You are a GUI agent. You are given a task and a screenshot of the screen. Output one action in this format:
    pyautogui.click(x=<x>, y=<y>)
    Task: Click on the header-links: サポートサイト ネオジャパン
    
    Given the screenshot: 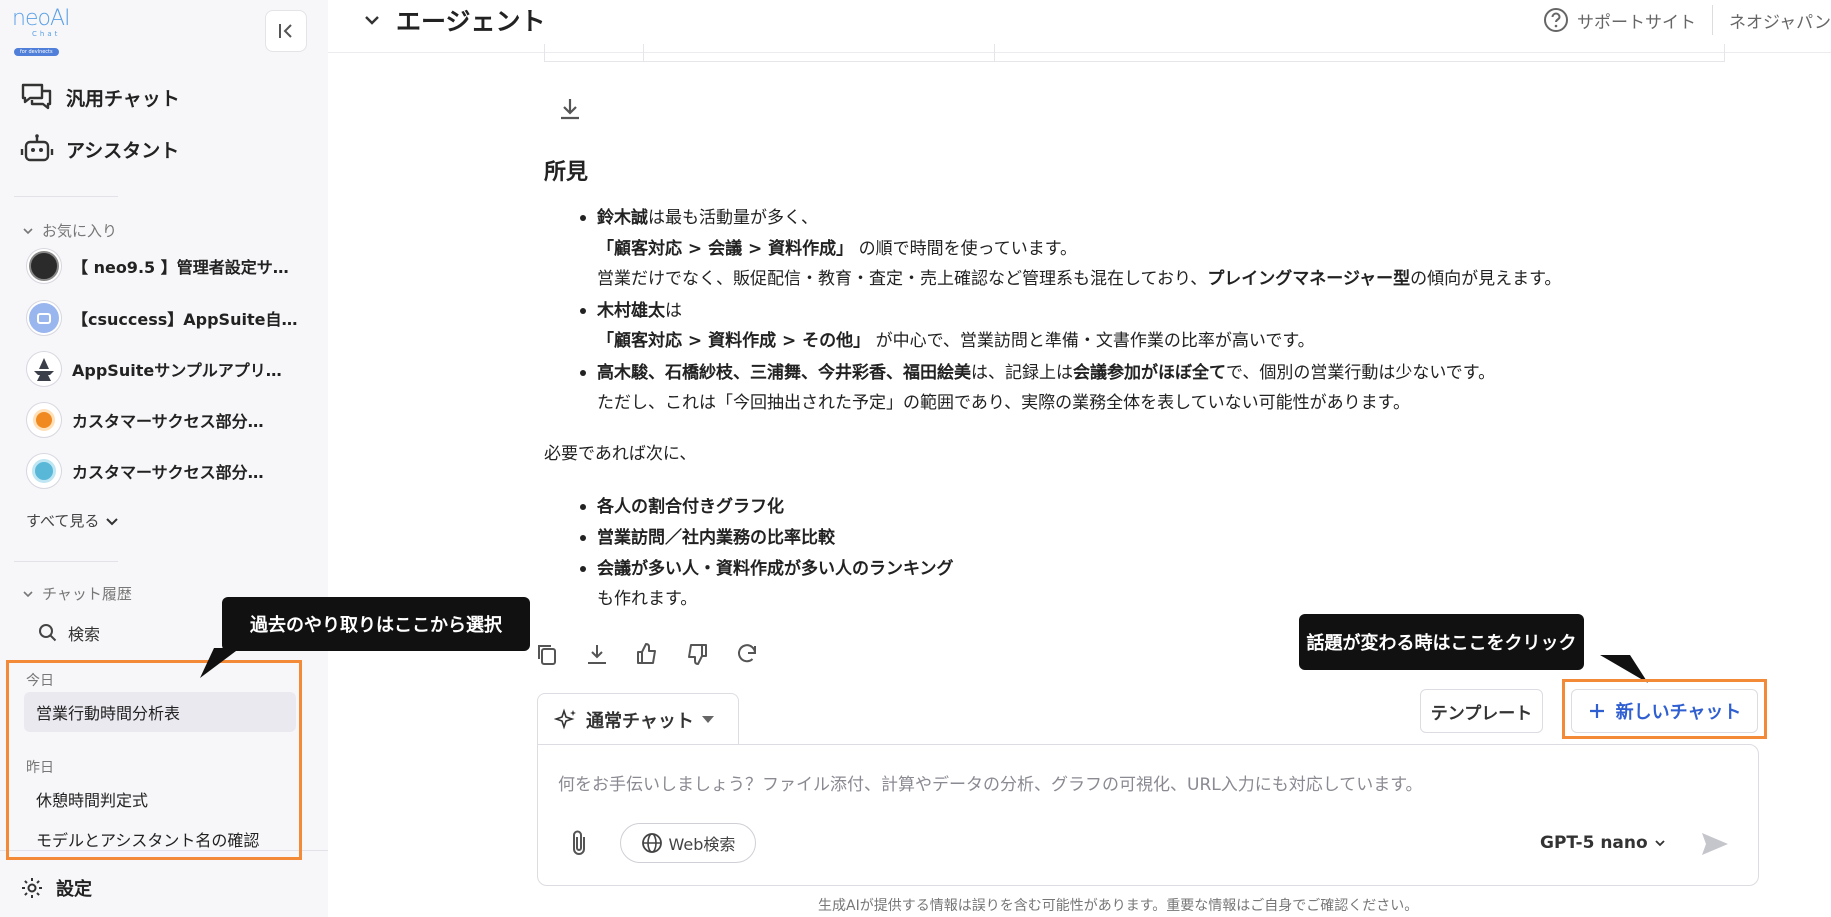 What is the action you would take?
    pyautogui.click(x=1687, y=20)
    